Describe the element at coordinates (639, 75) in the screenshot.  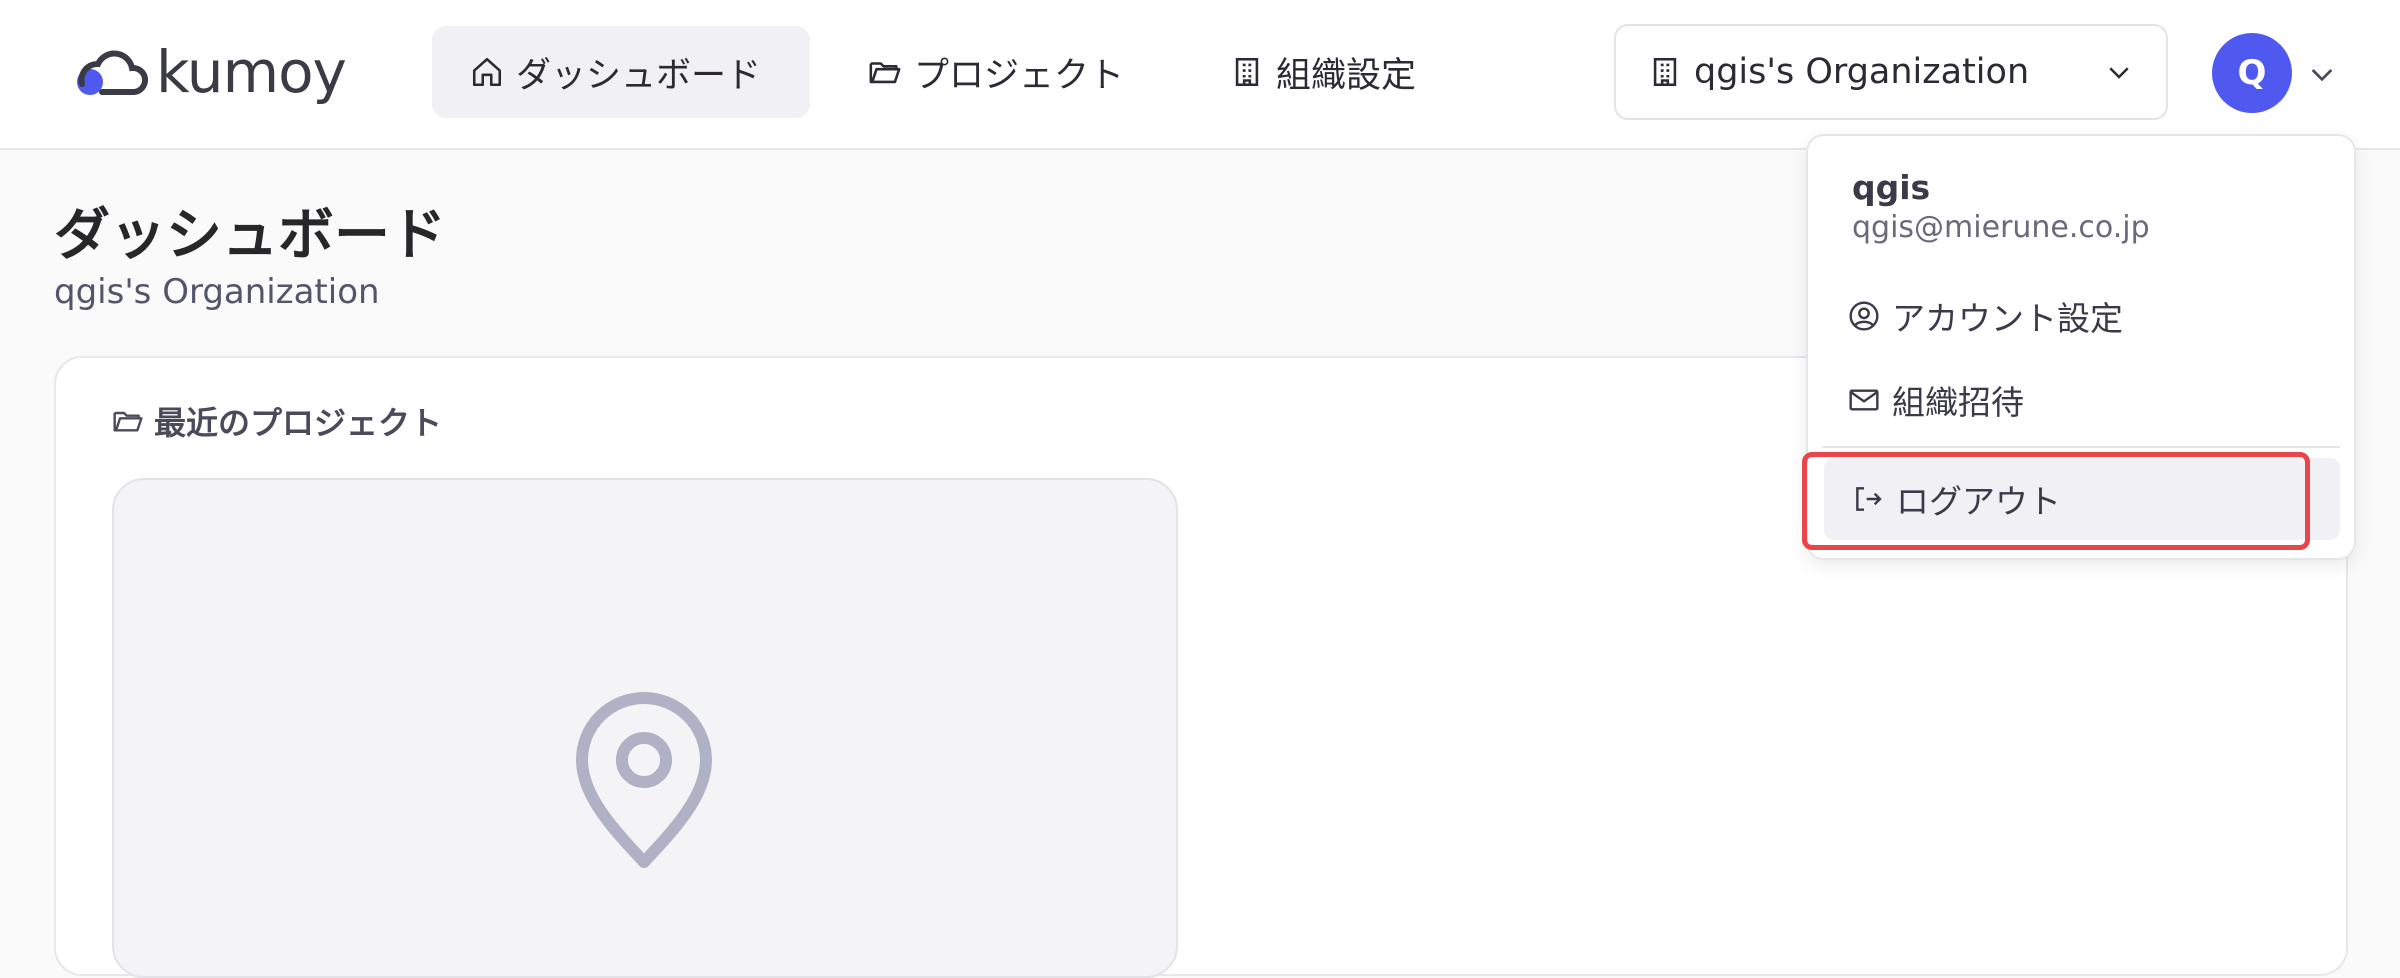
I see `nav-dashboard-label: ダッシュボード` at that location.